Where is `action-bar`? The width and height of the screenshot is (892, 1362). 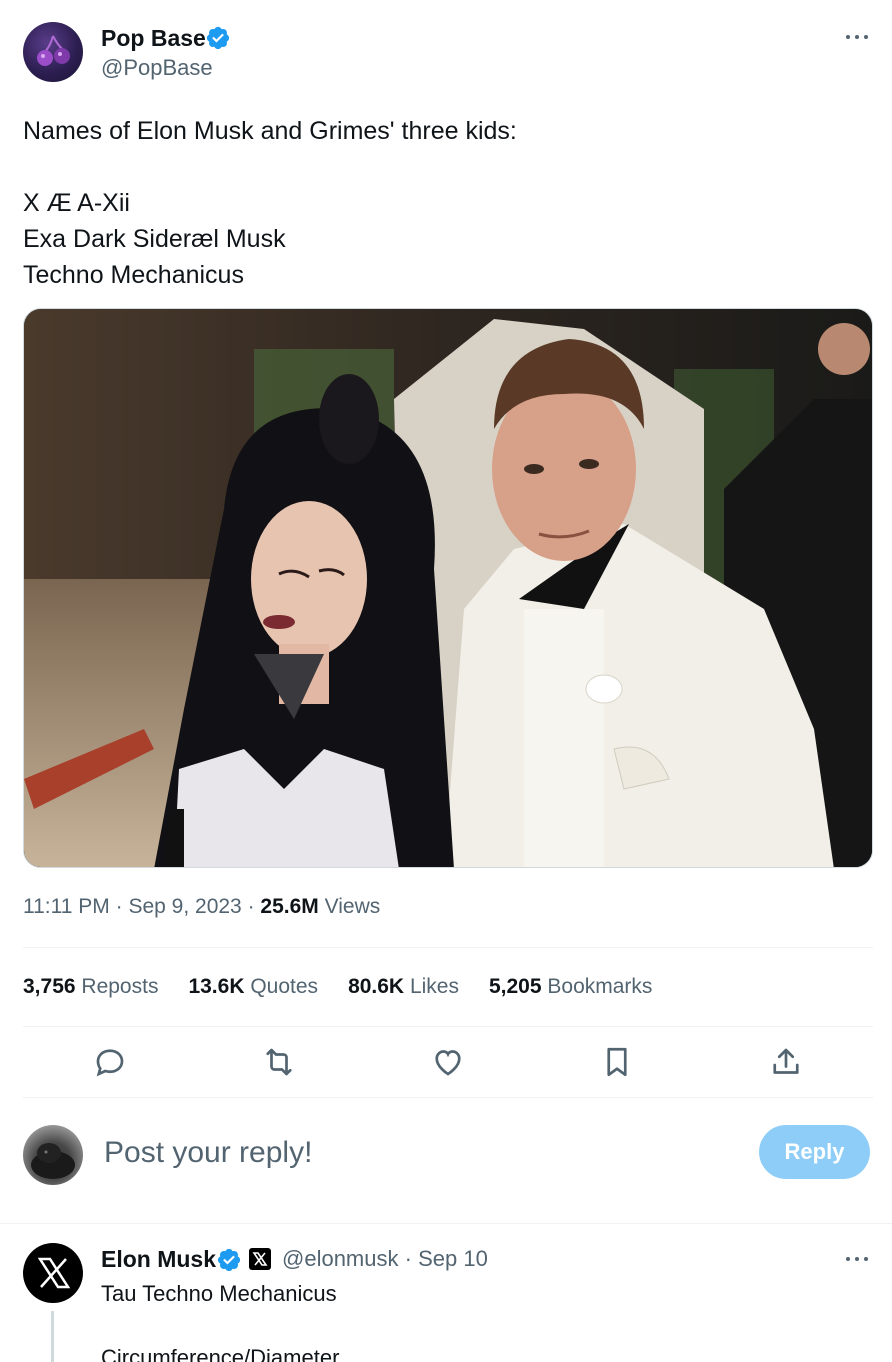
action-bar is located at coordinates (448, 1062).